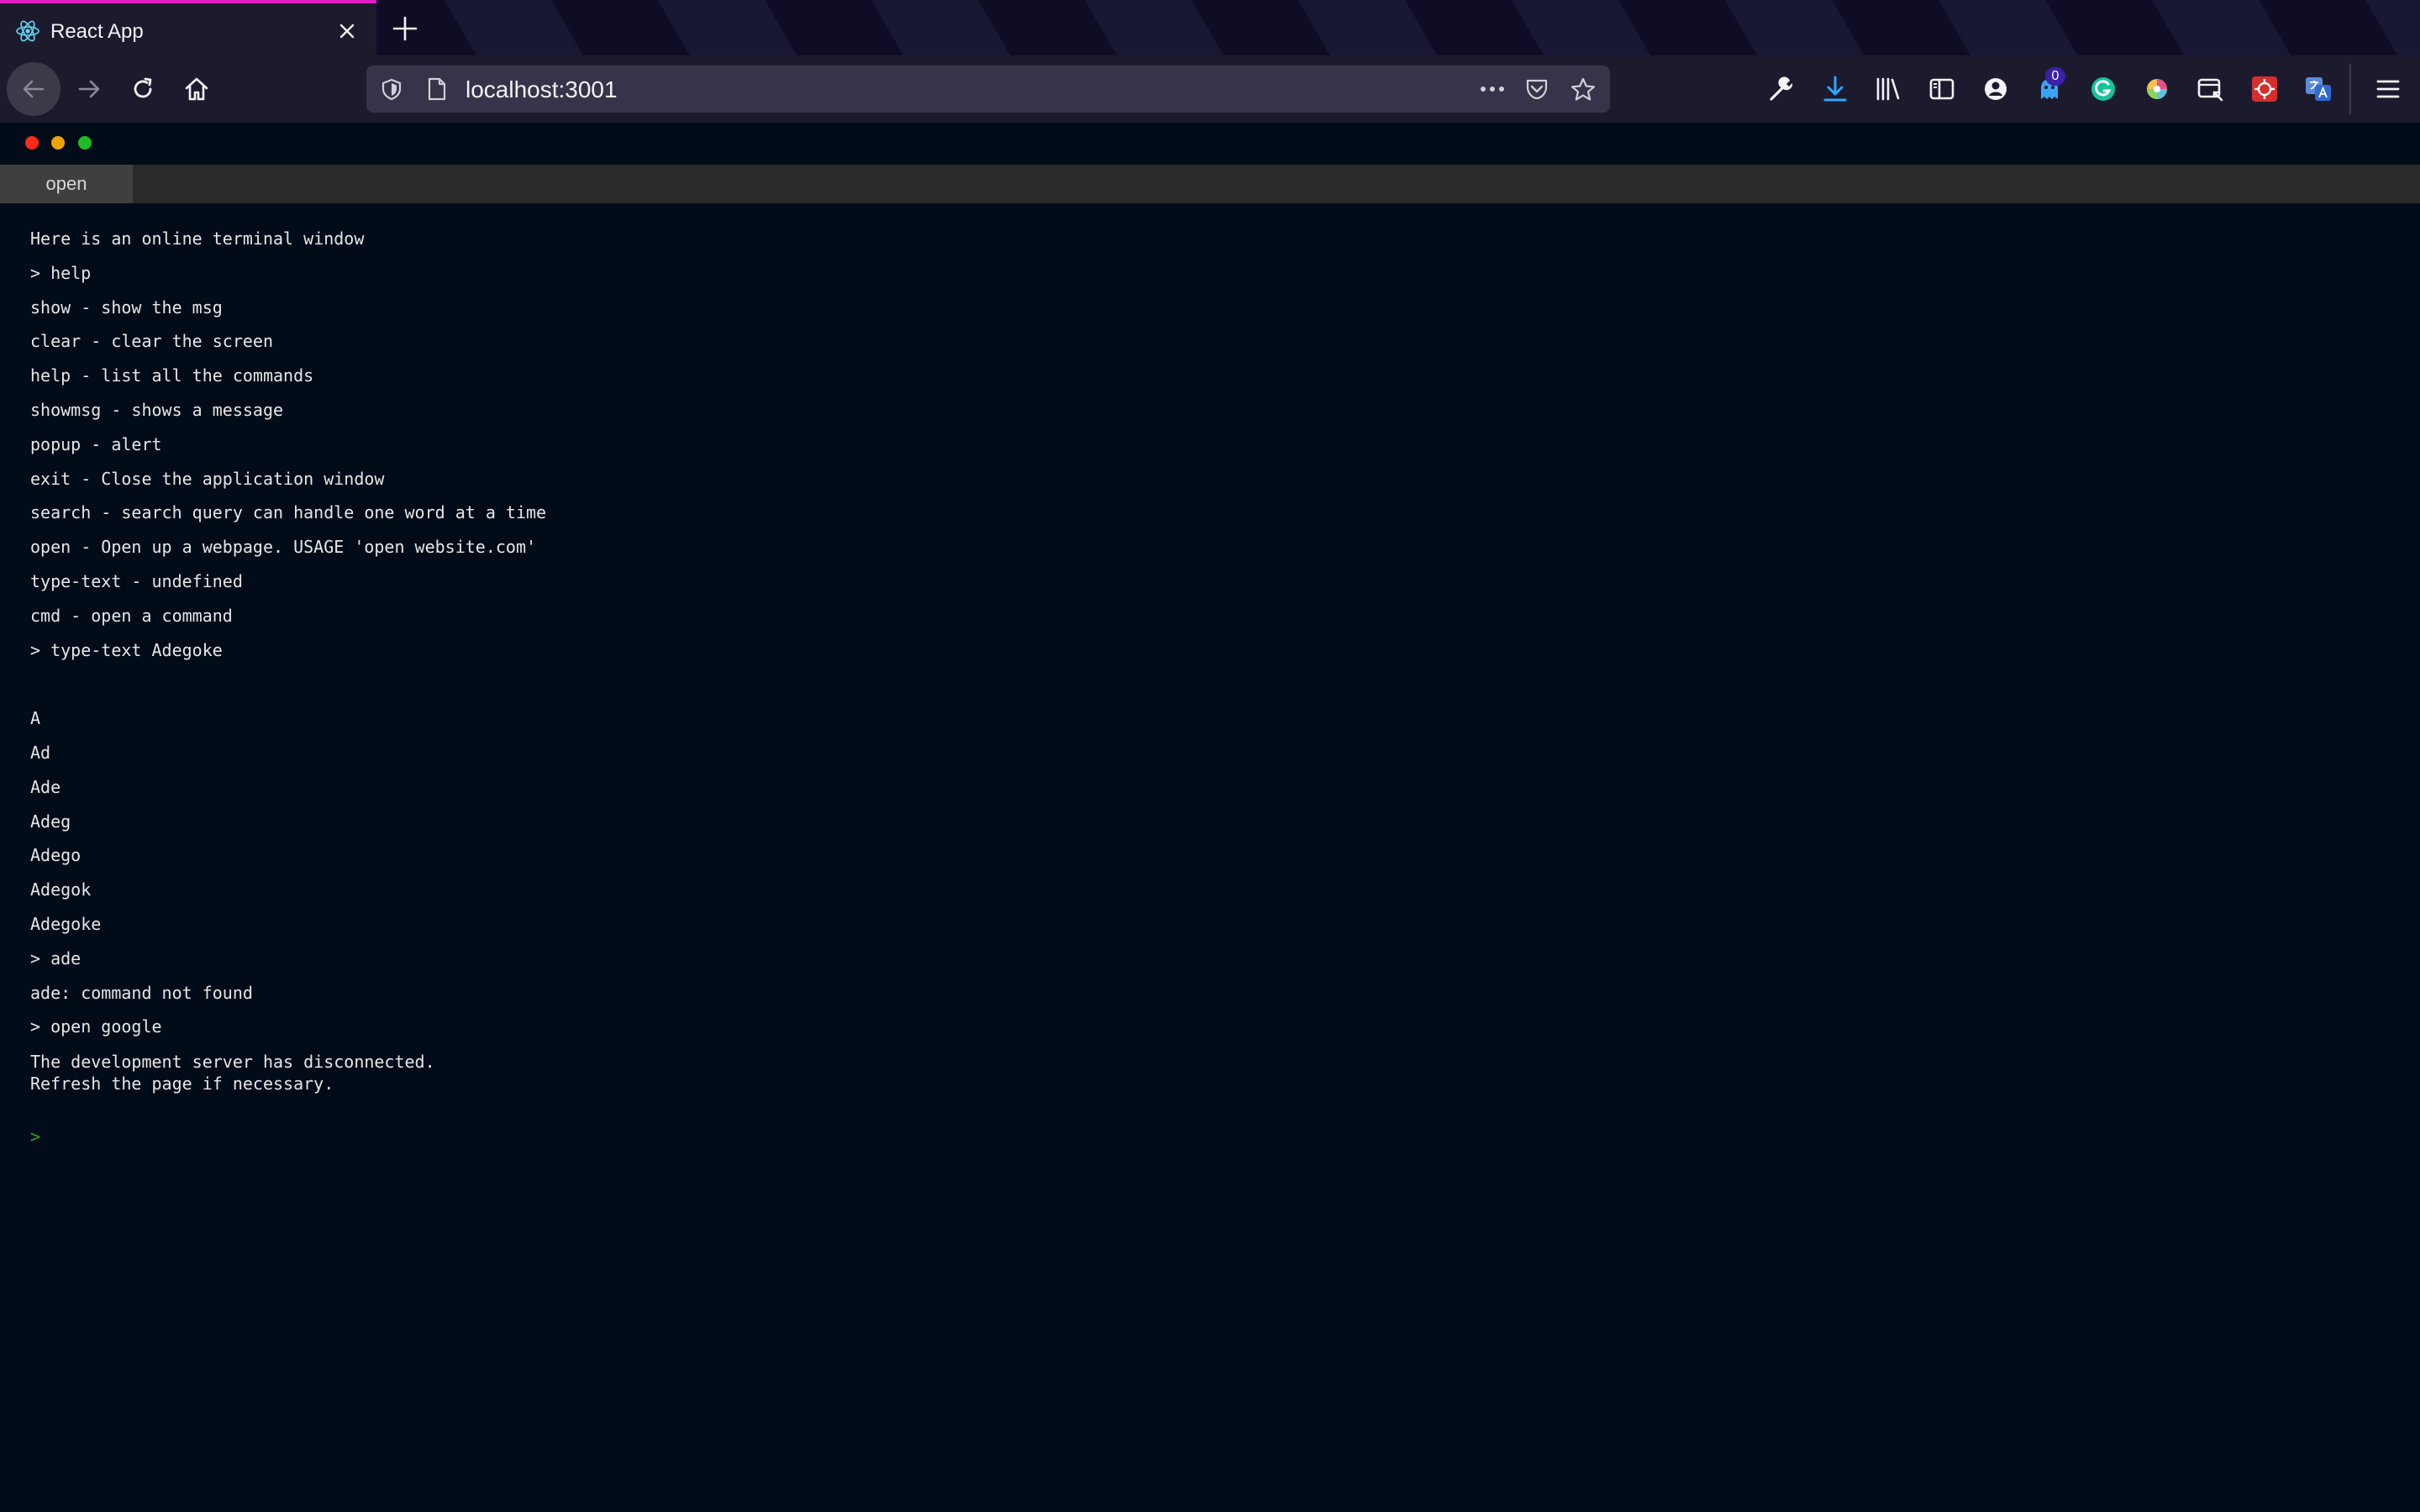 The image size is (2420, 1512). I want to click on download-icon, so click(1835, 89).